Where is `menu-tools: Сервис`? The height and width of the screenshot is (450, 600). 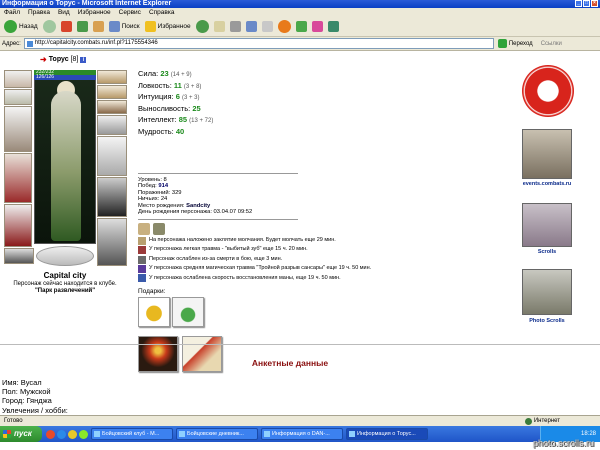
menu-tools: Сервис is located at coordinates (130, 12).